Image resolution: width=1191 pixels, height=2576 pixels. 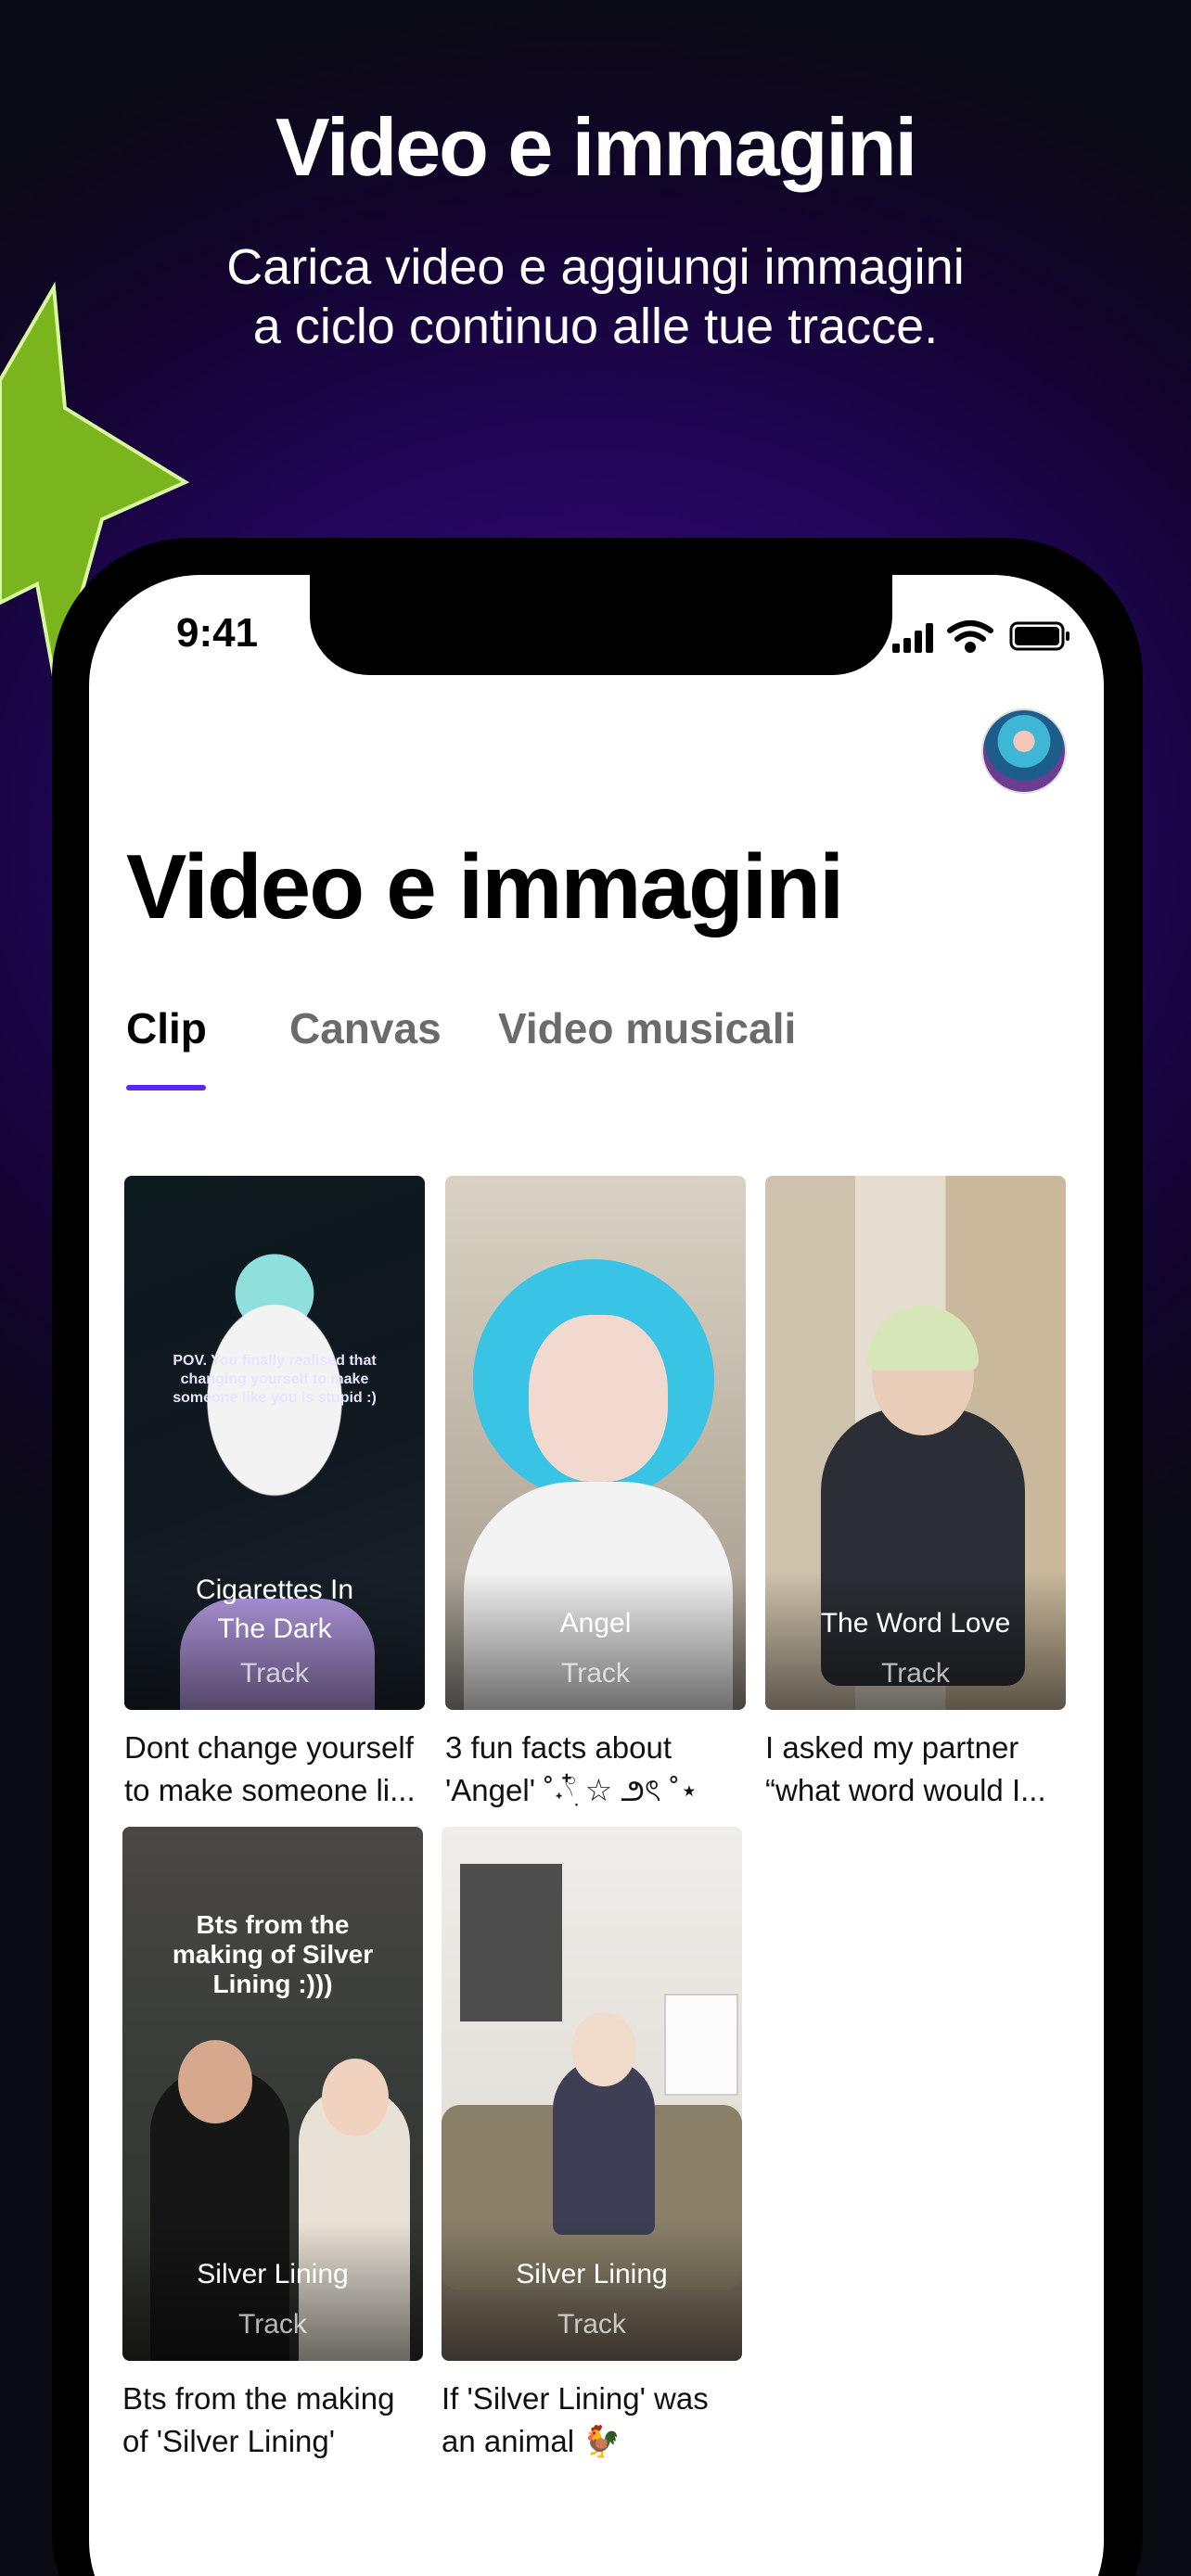 I want to click on signal-icon, so click(x=912, y=638).